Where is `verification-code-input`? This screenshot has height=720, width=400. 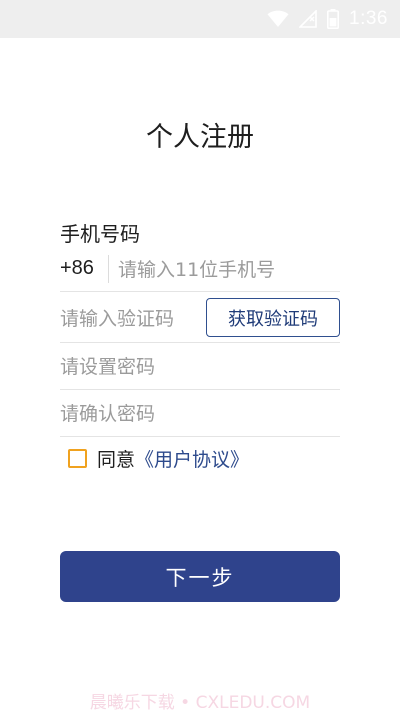 verification-code-input is located at coordinates (130, 318).